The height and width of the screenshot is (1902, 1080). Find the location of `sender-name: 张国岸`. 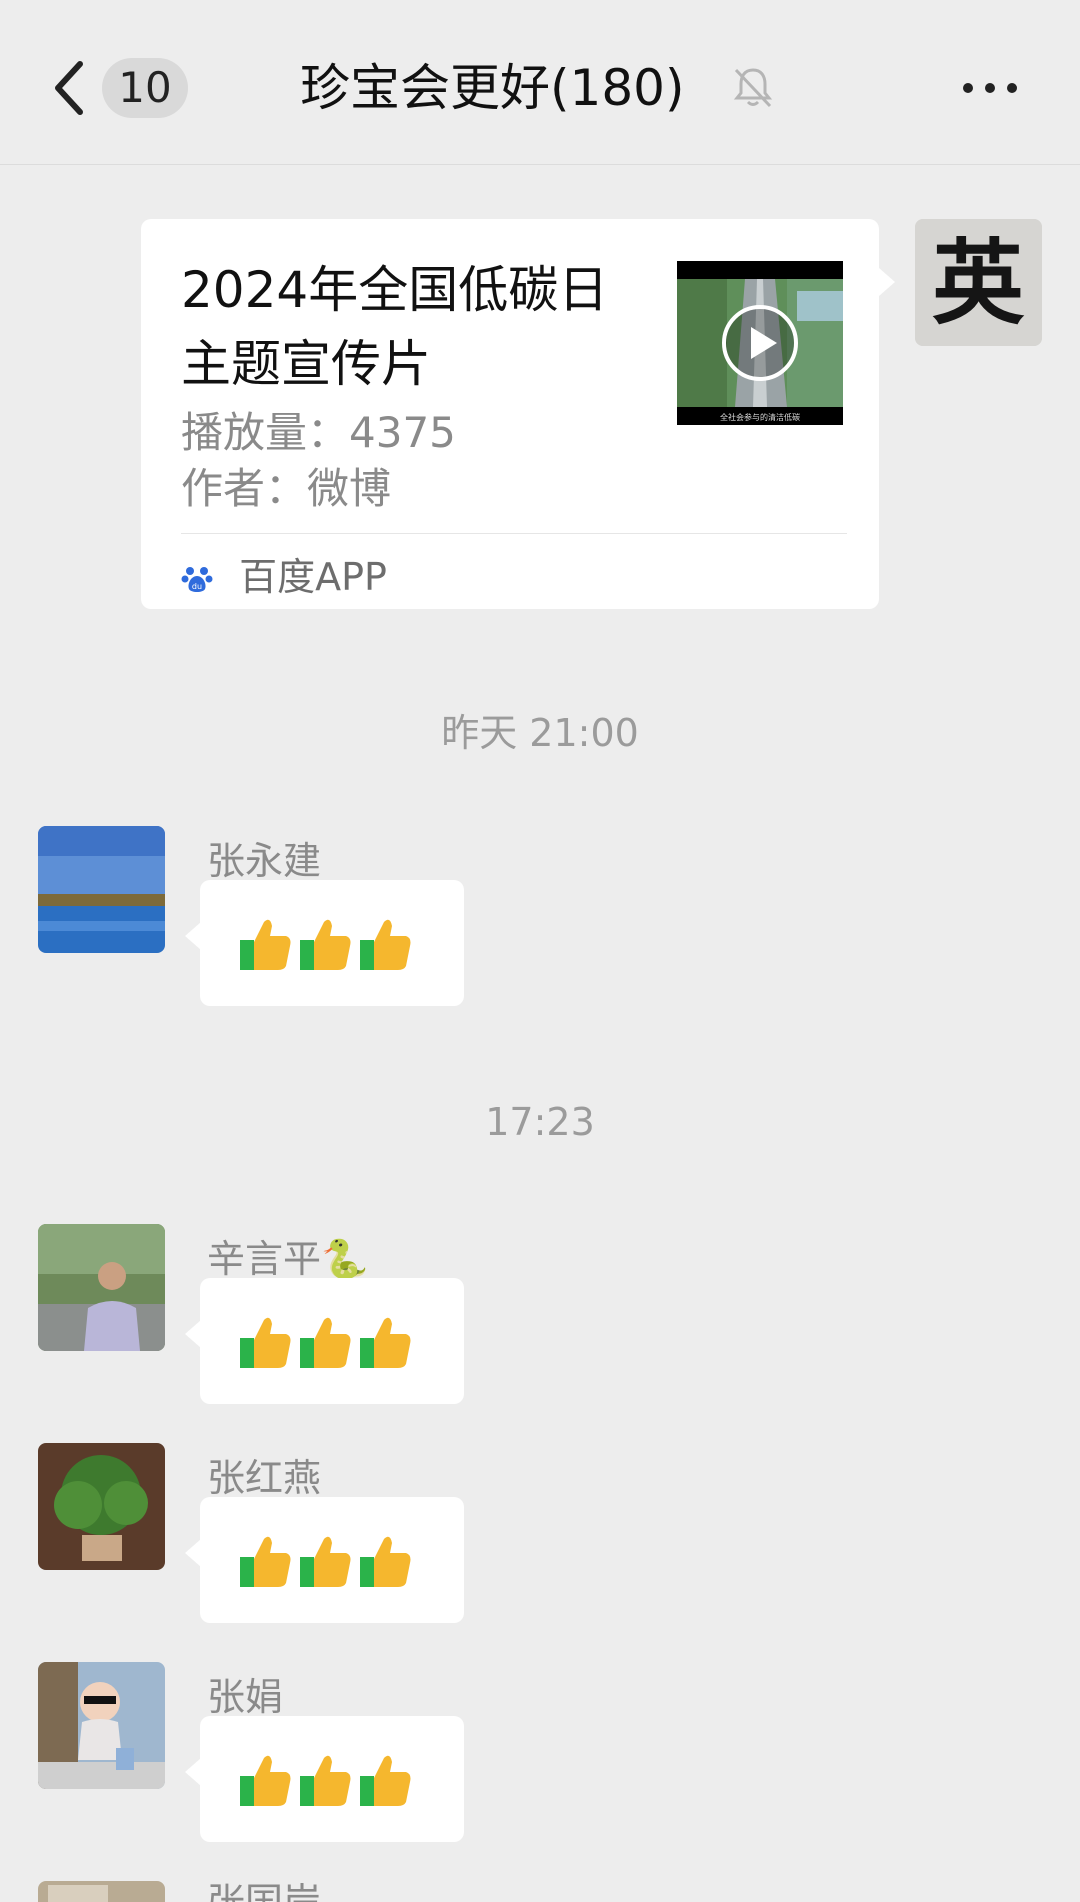

sender-name: 张国岸 is located at coordinates (264, 1891).